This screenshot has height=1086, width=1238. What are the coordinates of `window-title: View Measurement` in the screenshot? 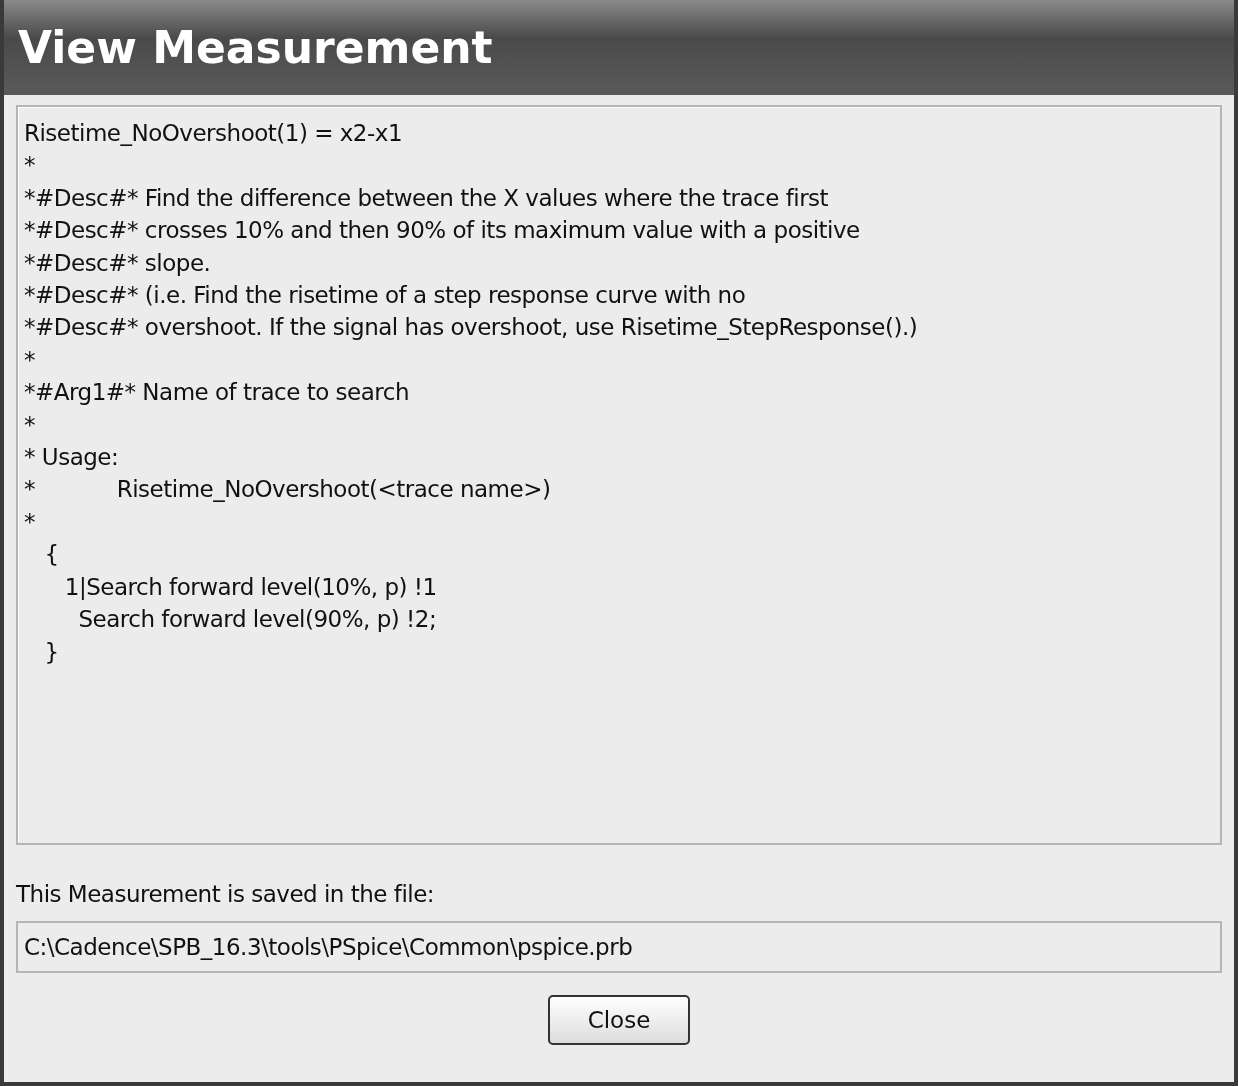 It's located at (255, 47).